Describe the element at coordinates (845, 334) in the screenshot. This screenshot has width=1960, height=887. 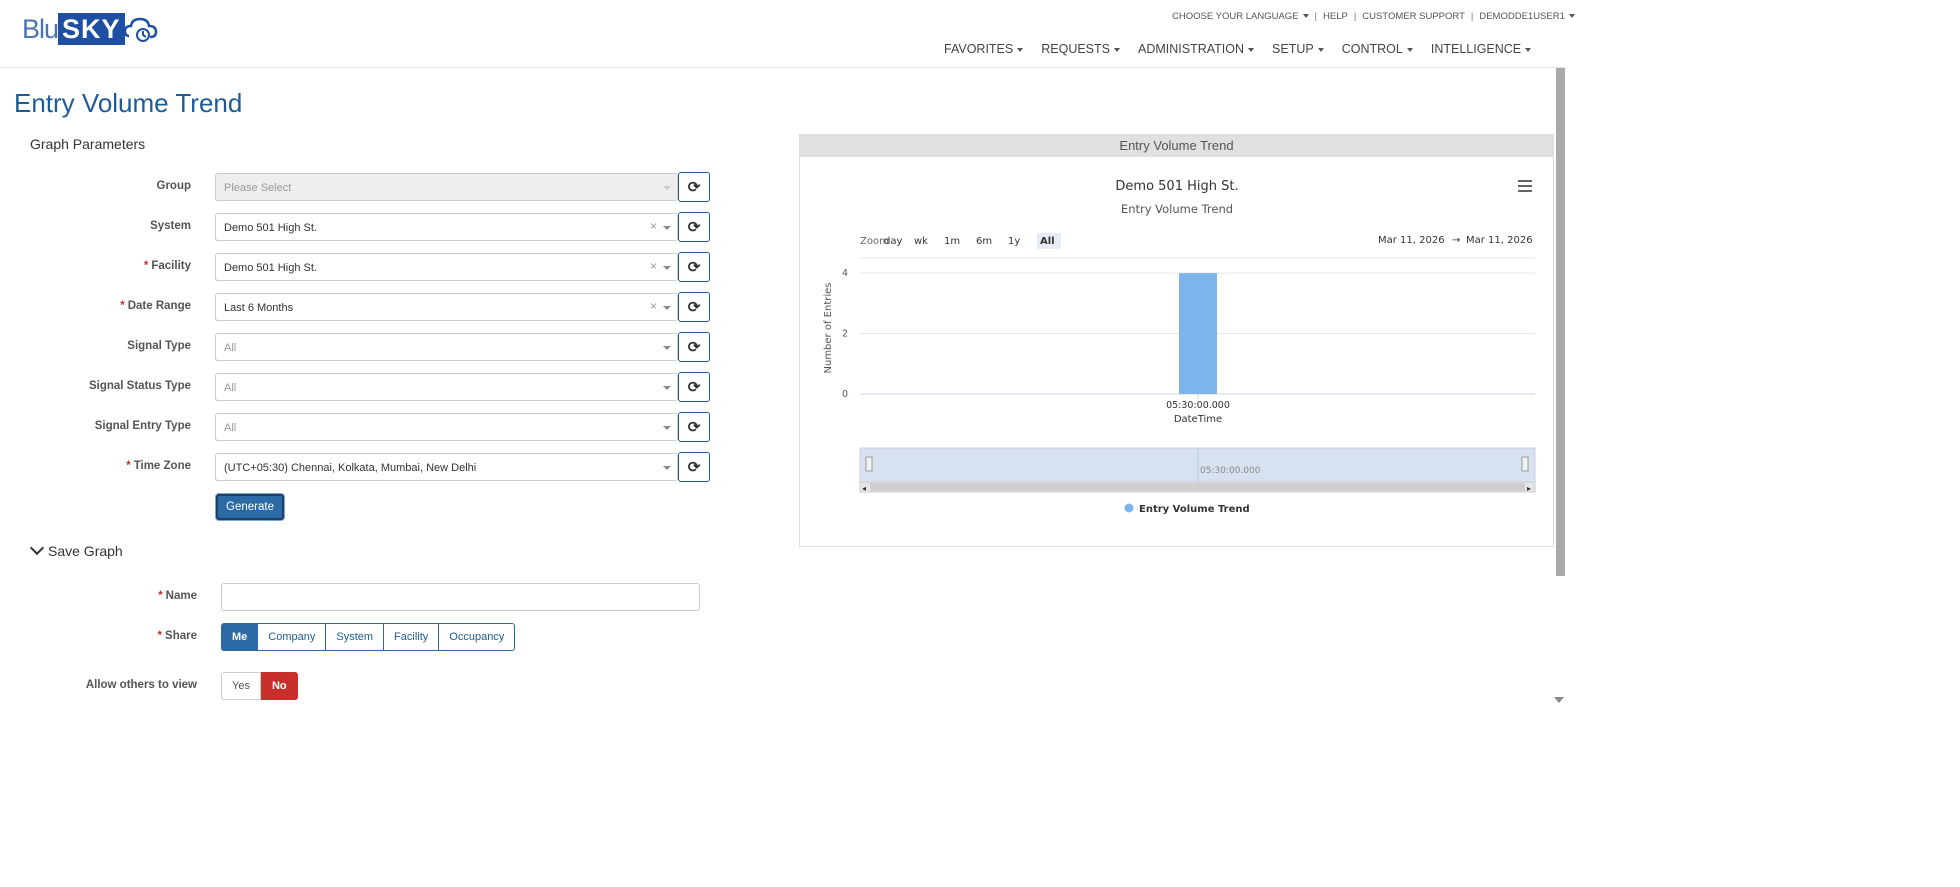
I see `y-tick-label: 2` at that location.